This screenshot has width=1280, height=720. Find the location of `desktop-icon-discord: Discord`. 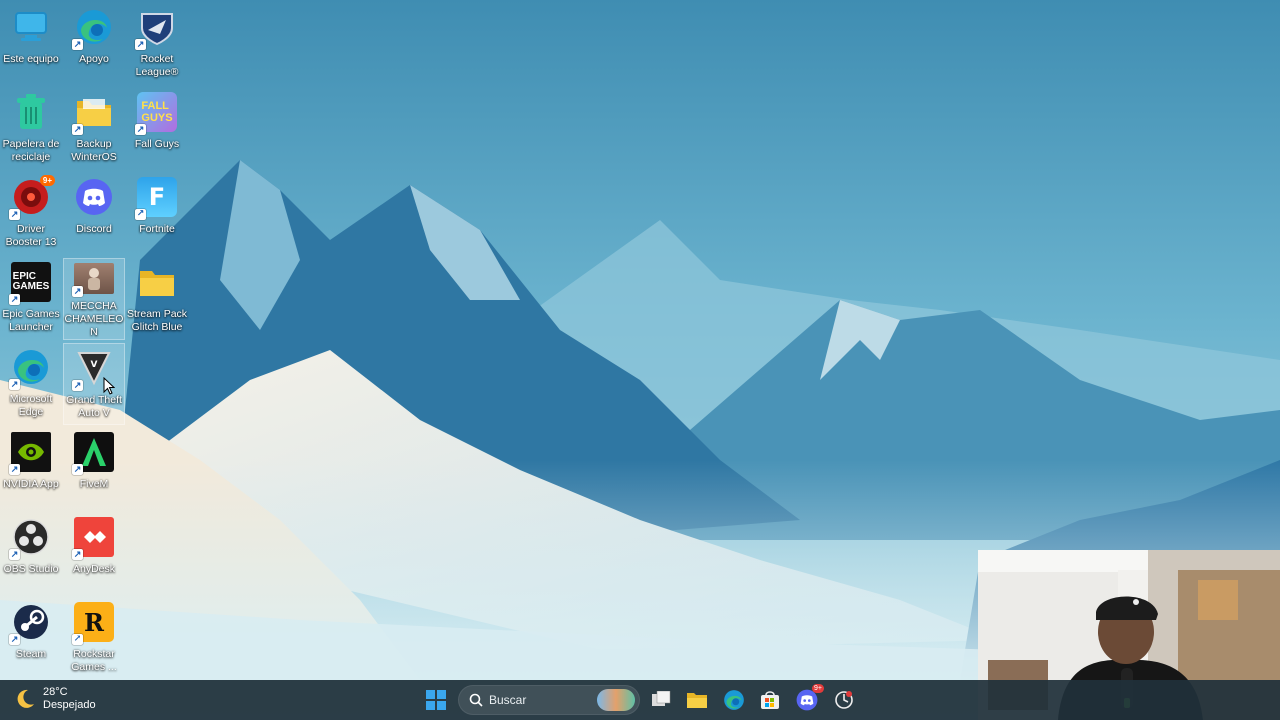

desktop-icon-discord: Discord is located at coordinates (94, 214).